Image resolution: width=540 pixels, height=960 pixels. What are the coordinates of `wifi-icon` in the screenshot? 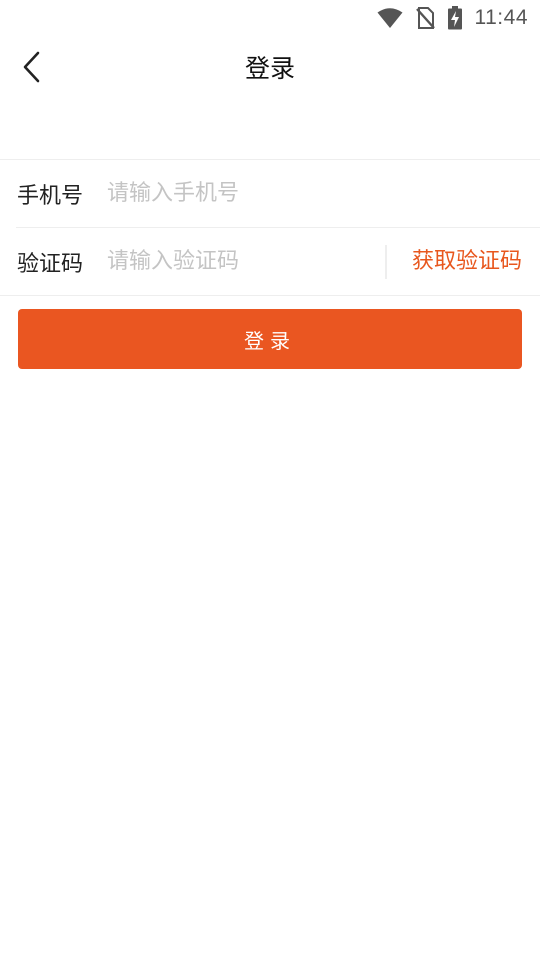 It's located at (390, 18).